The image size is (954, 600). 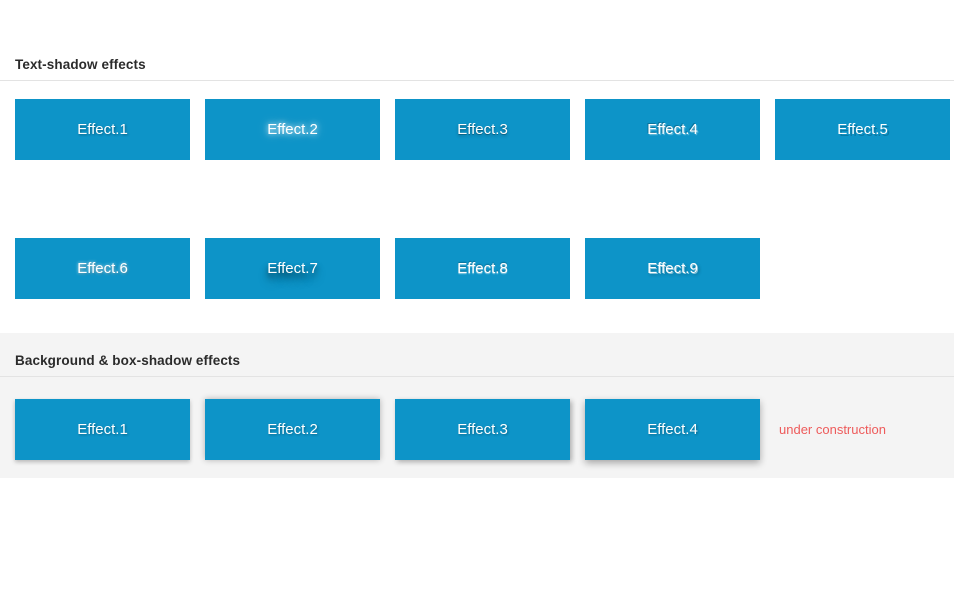 What do you see at coordinates (477, 343) in the screenshot?
I see `gray-section-top-spacer` at bounding box center [477, 343].